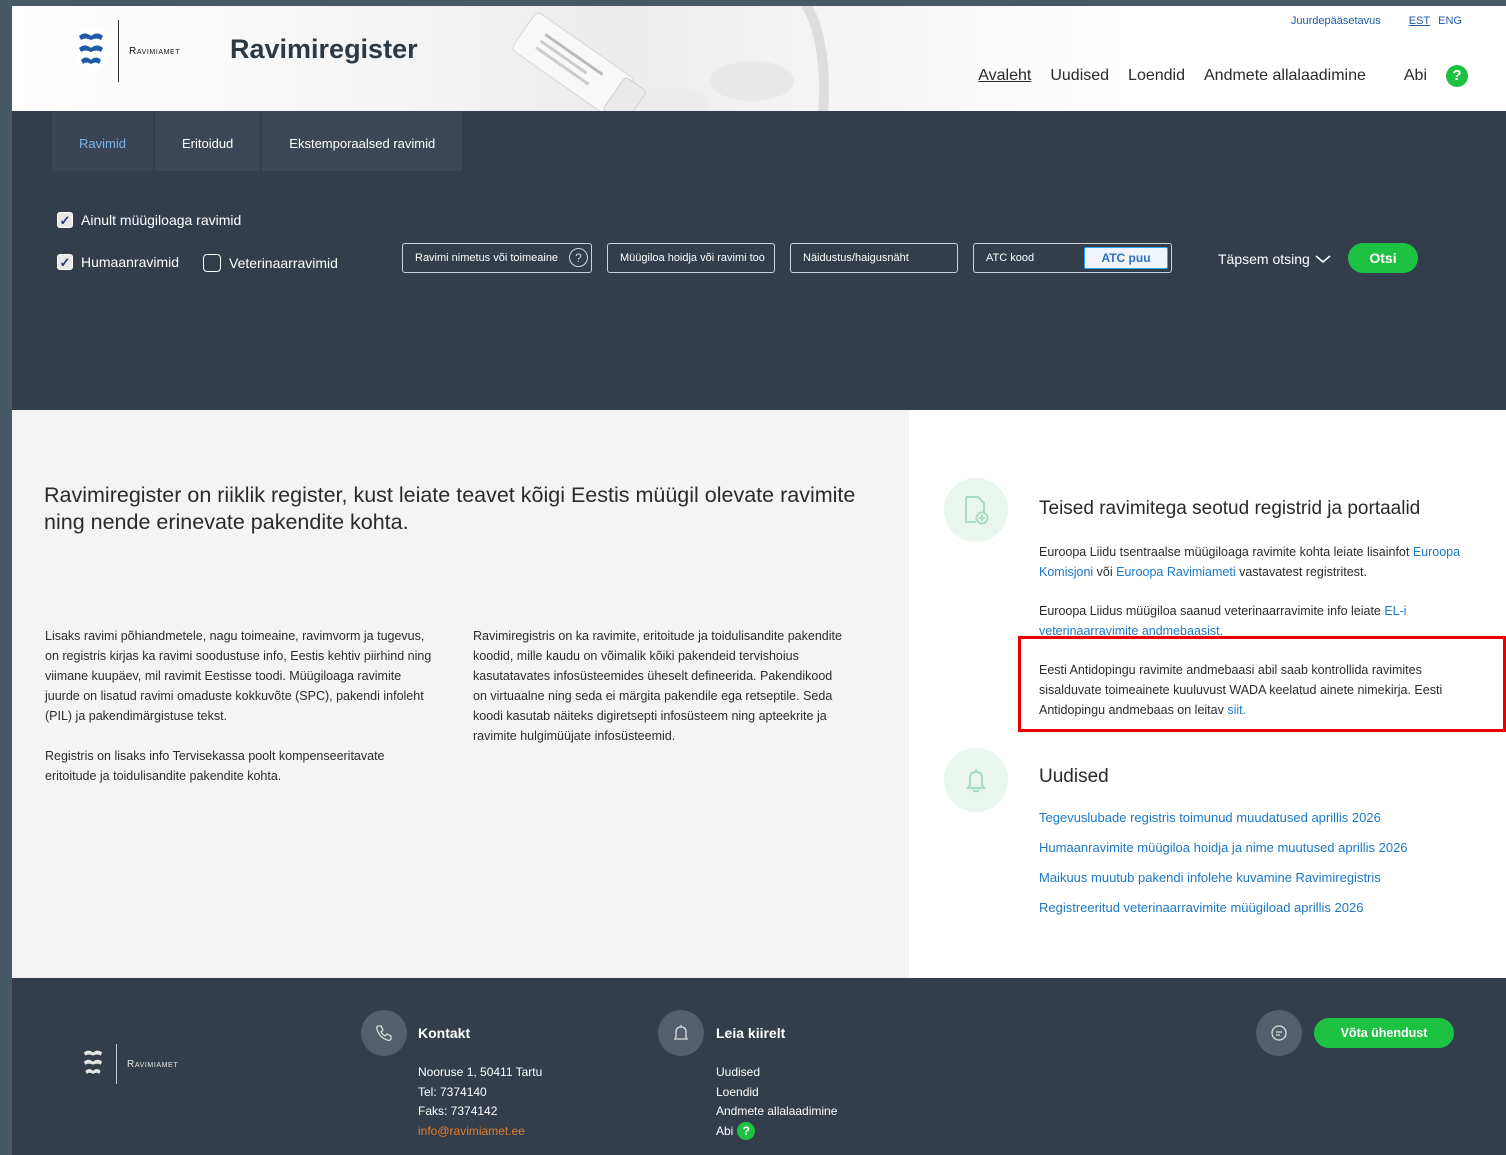 The height and width of the screenshot is (1155, 1506). Describe the element at coordinates (1450, 21) in the screenshot. I see `lang-eng-link: ENG` at that location.